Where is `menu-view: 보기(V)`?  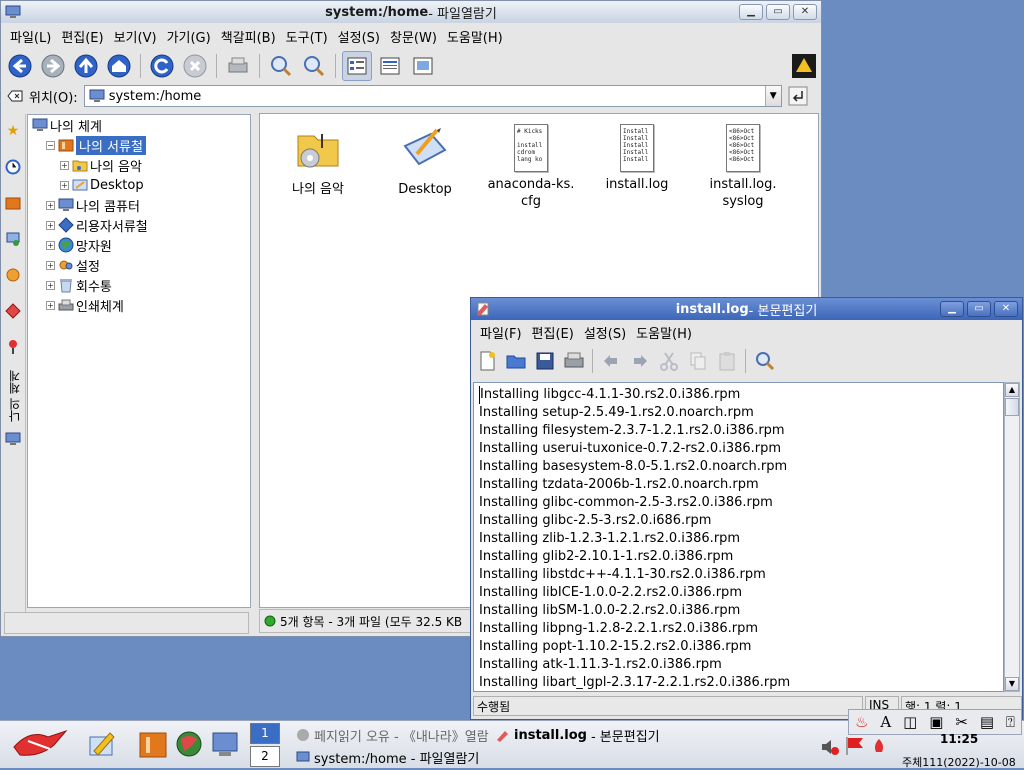 menu-view: 보기(V) is located at coordinates (135, 36).